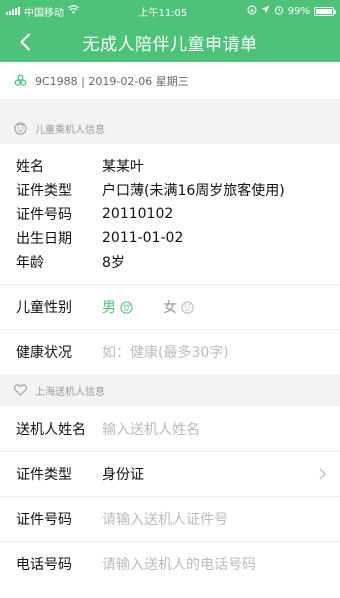 This screenshot has height=598, width=340. I want to click on chevron-left-icon, so click(25, 42).